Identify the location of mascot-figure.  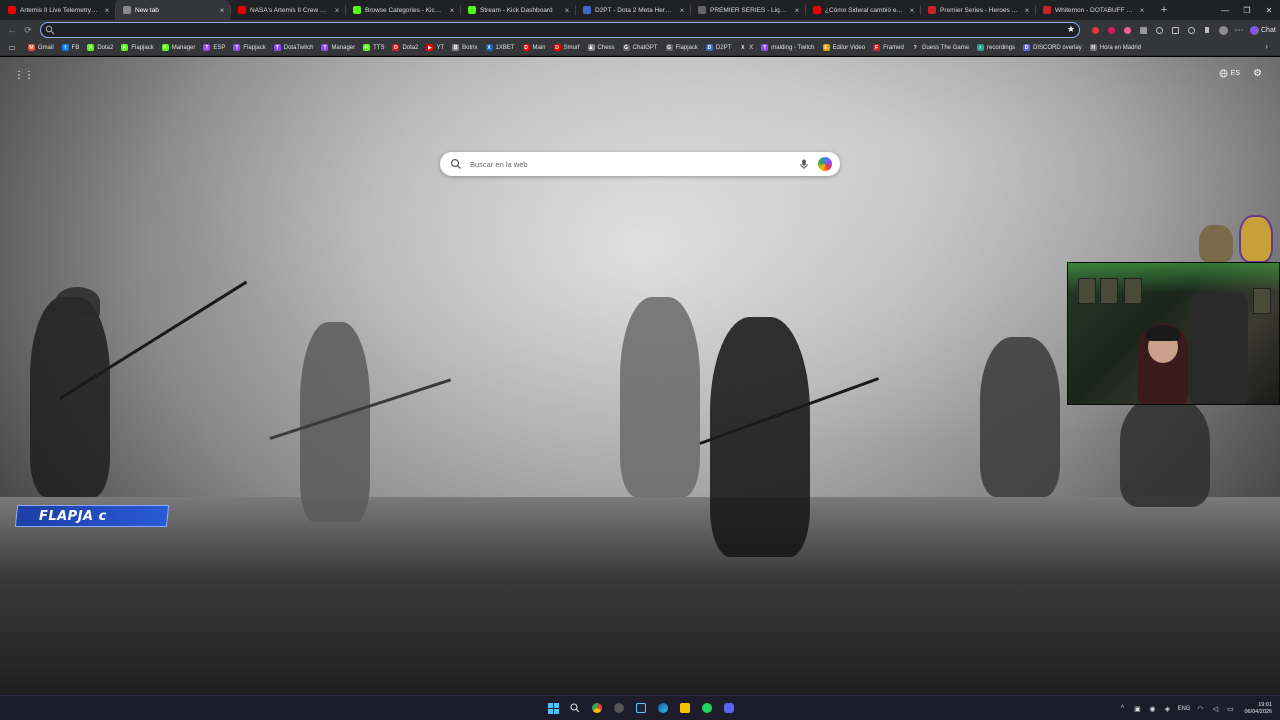
(1256, 239).